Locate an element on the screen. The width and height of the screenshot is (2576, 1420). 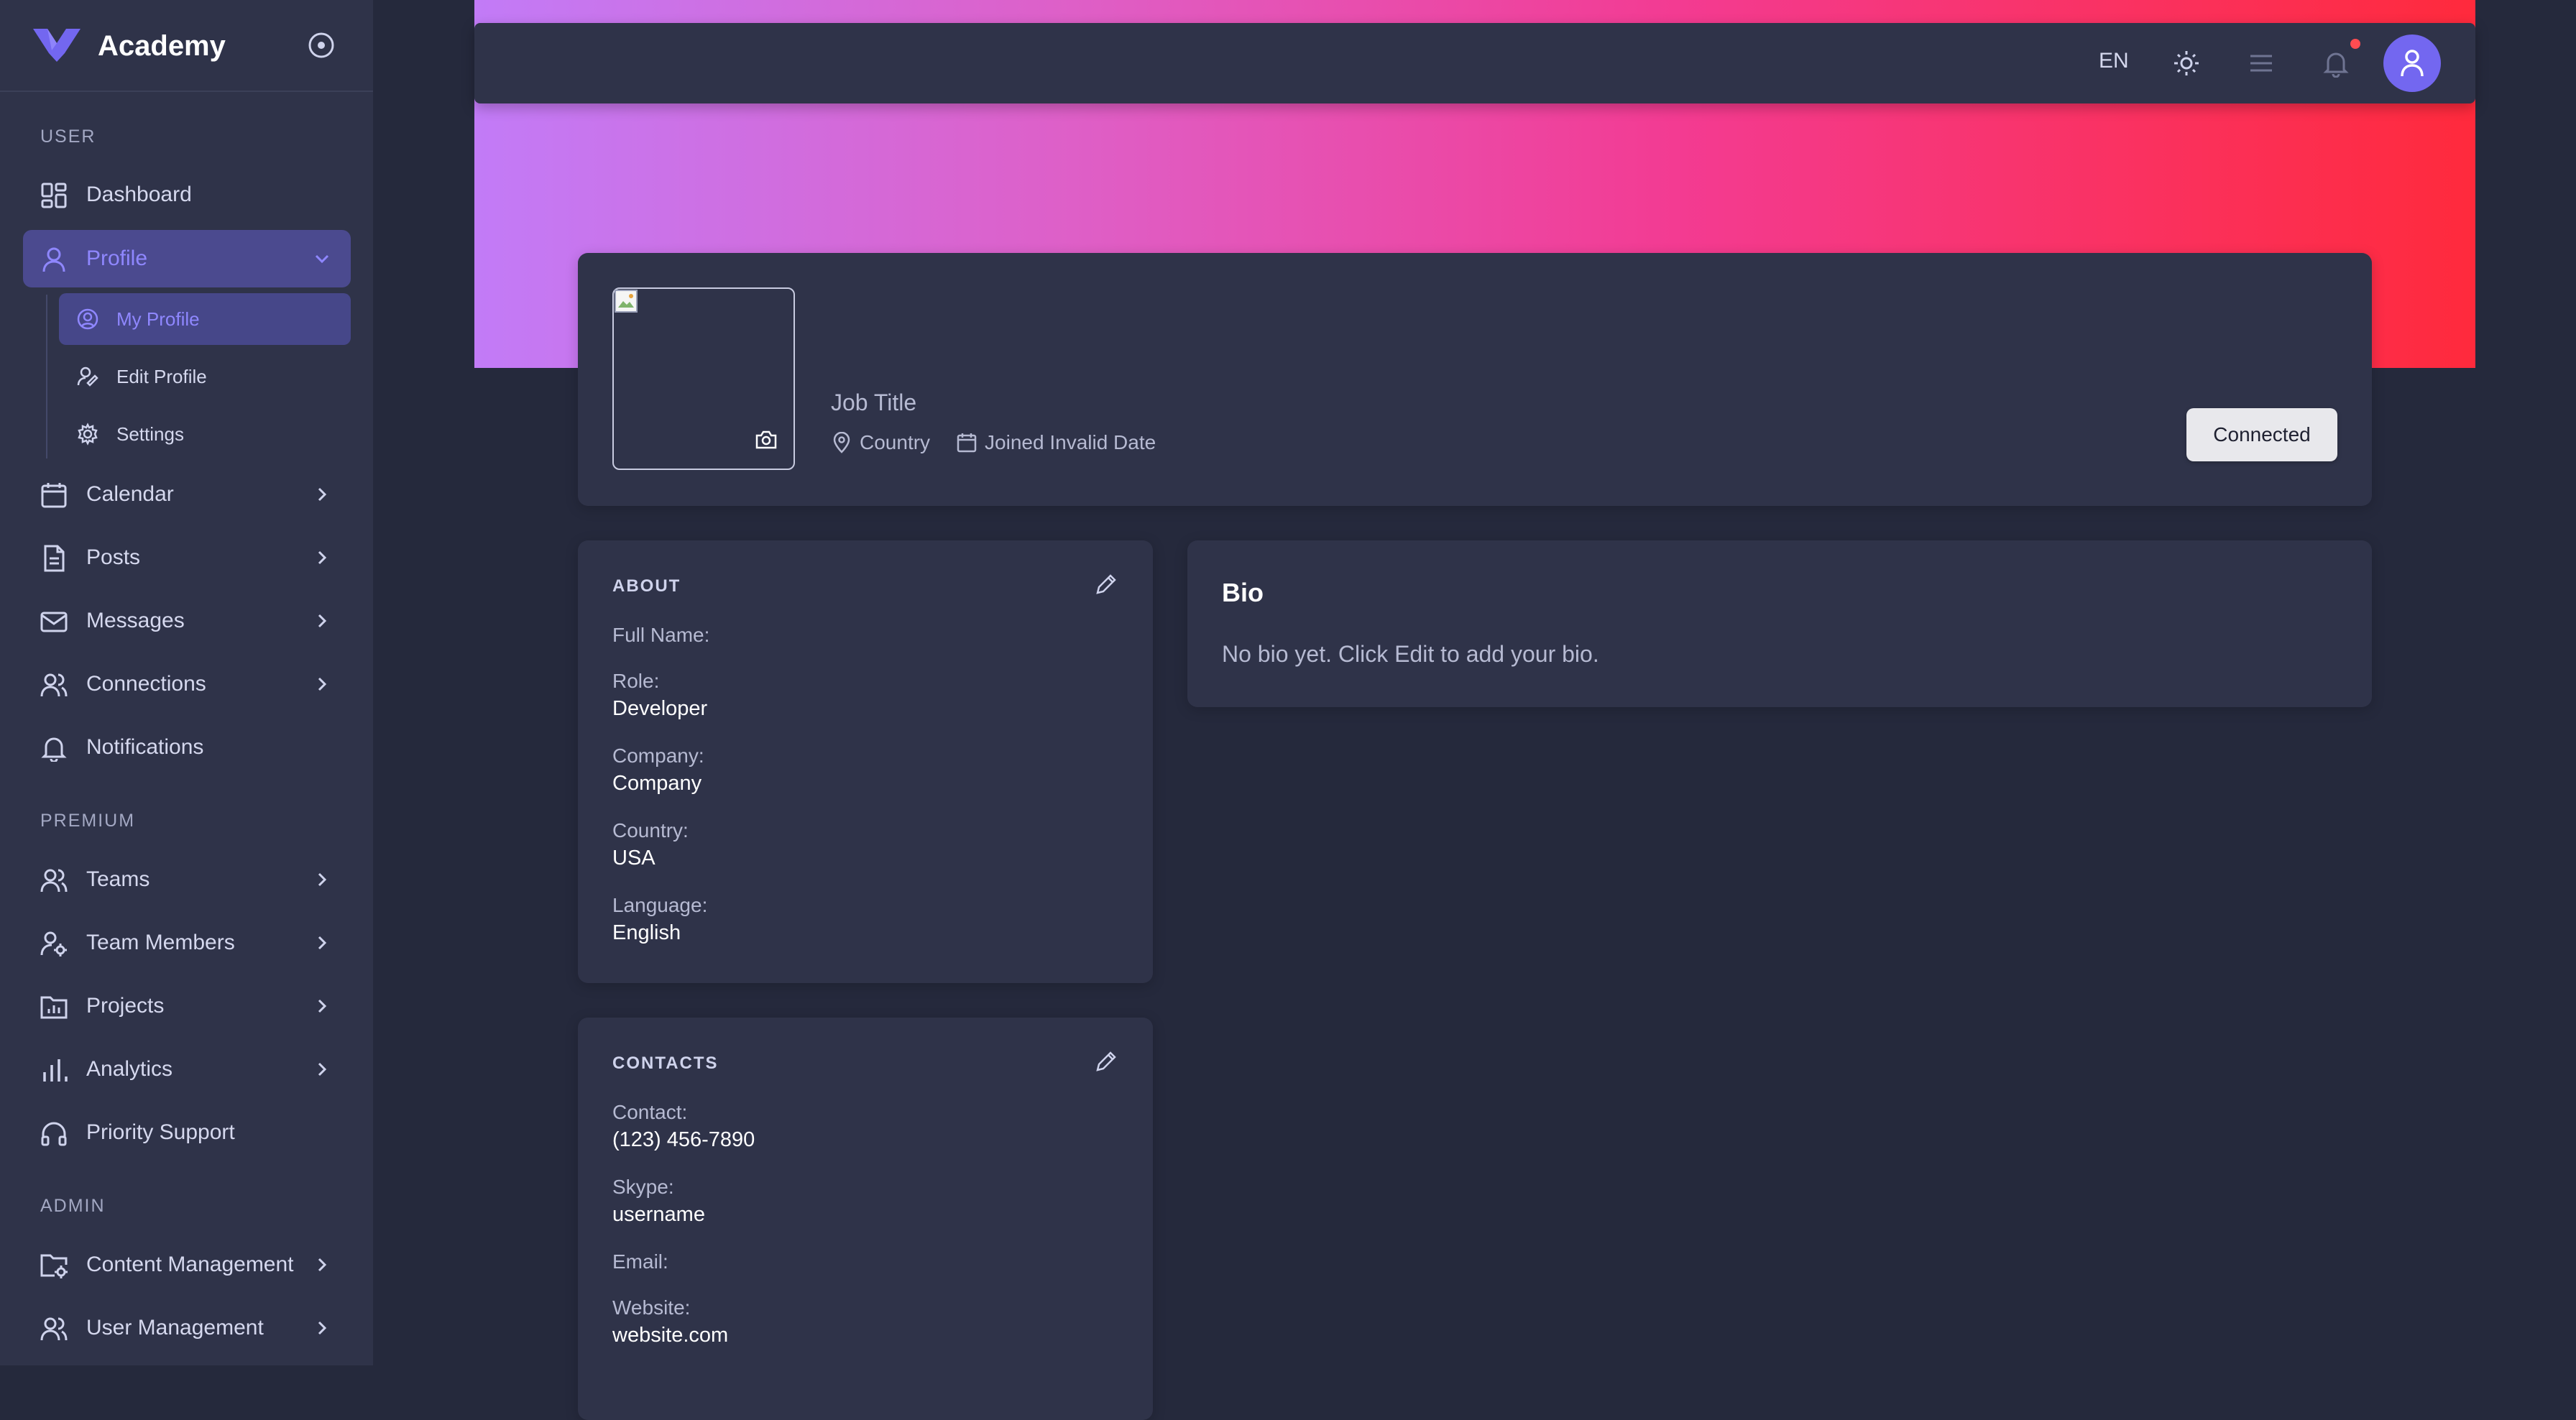
section-title-user: USER is located at coordinates (68, 136).